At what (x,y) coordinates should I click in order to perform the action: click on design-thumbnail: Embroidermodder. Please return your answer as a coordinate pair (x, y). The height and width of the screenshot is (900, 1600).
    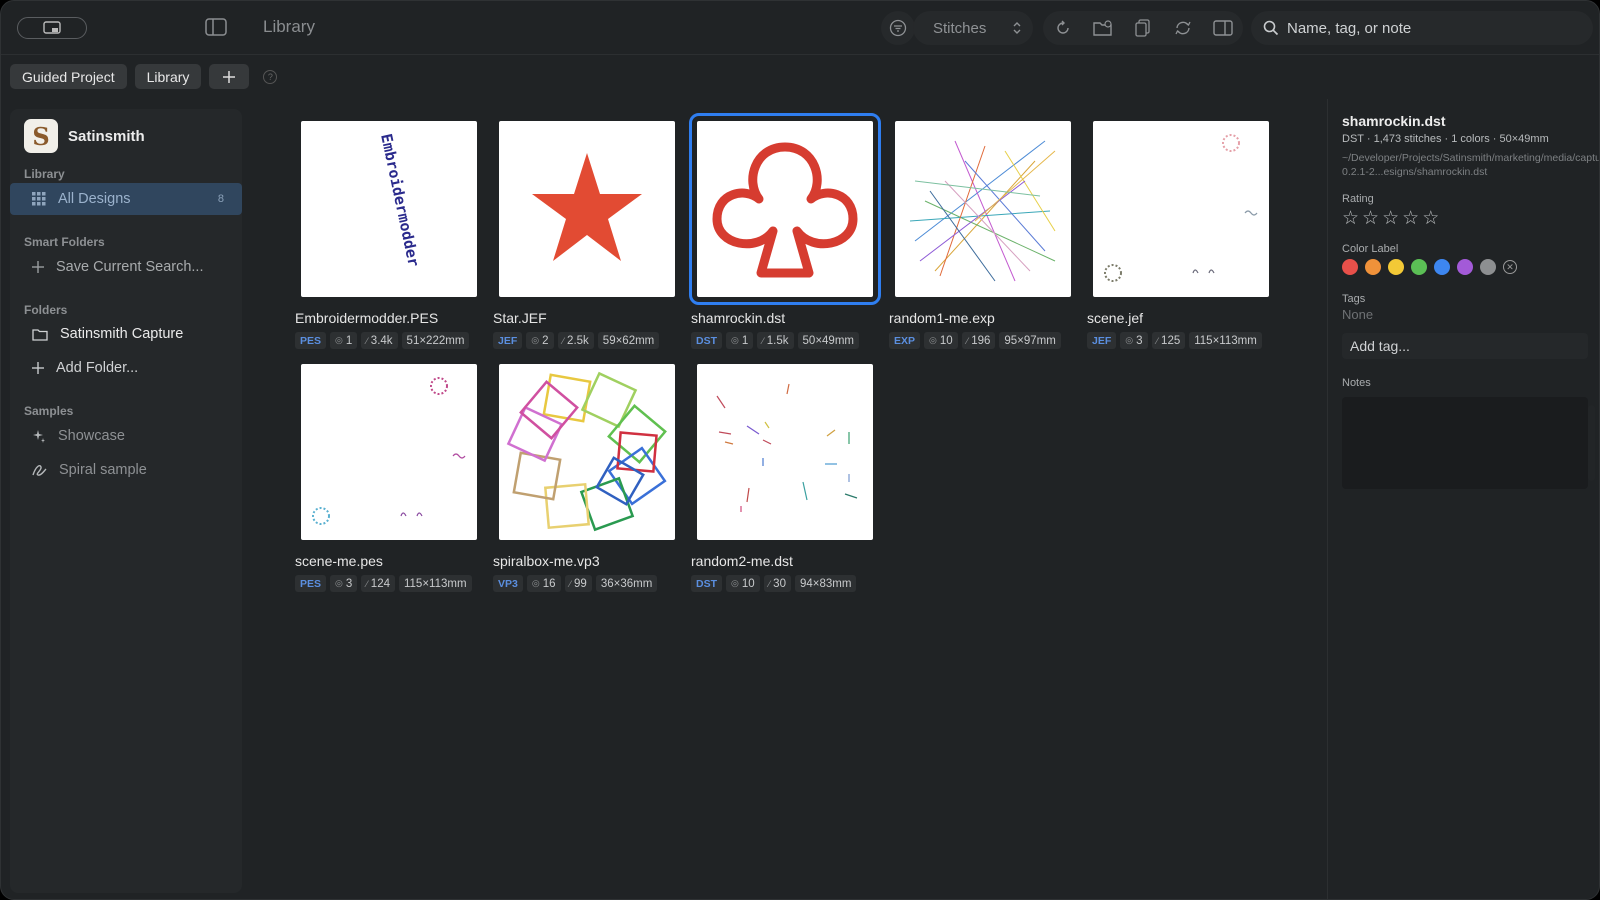
    Looking at the image, I should click on (389, 209).